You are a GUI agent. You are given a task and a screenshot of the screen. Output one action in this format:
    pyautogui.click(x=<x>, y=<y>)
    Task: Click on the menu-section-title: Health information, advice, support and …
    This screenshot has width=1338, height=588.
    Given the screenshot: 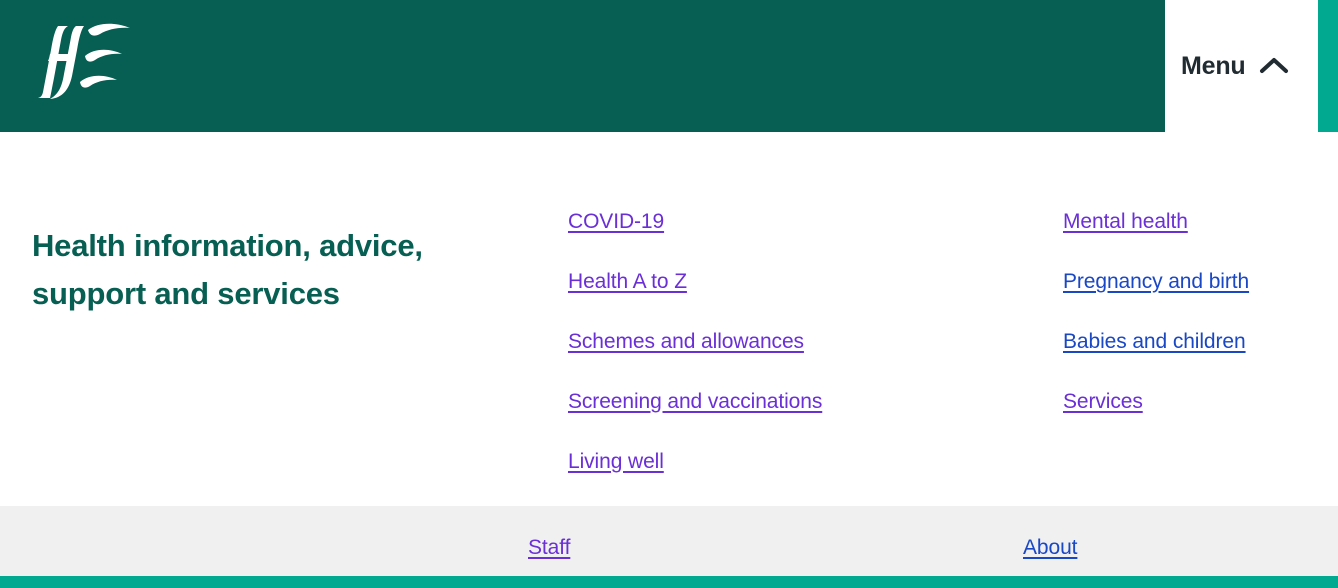 What is the action you would take?
    pyautogui.click(x=227, y=269)
    